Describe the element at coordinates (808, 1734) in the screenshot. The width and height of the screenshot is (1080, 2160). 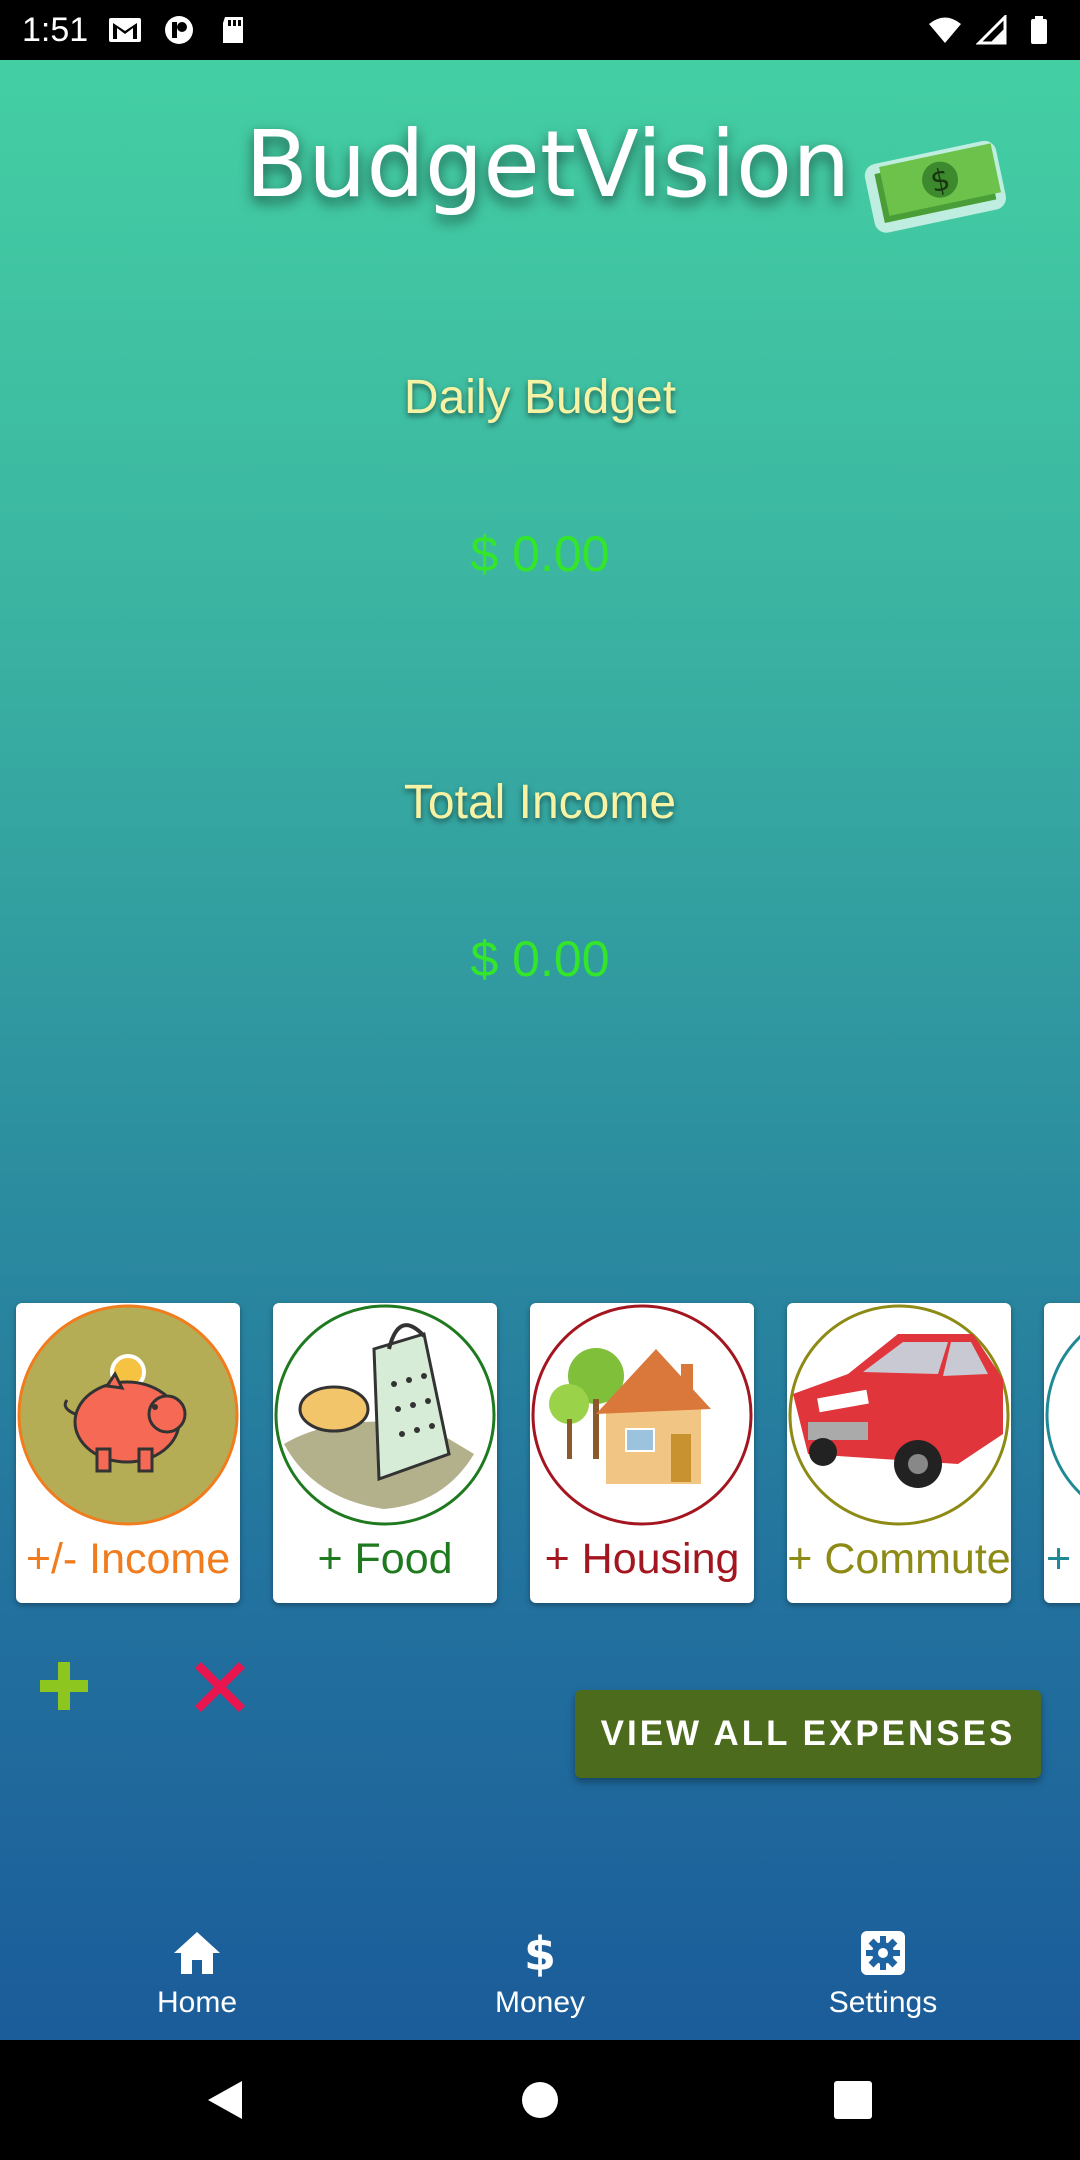
I see `view-all-expenses-button: VIEW ALL EXPENSES` at that location.